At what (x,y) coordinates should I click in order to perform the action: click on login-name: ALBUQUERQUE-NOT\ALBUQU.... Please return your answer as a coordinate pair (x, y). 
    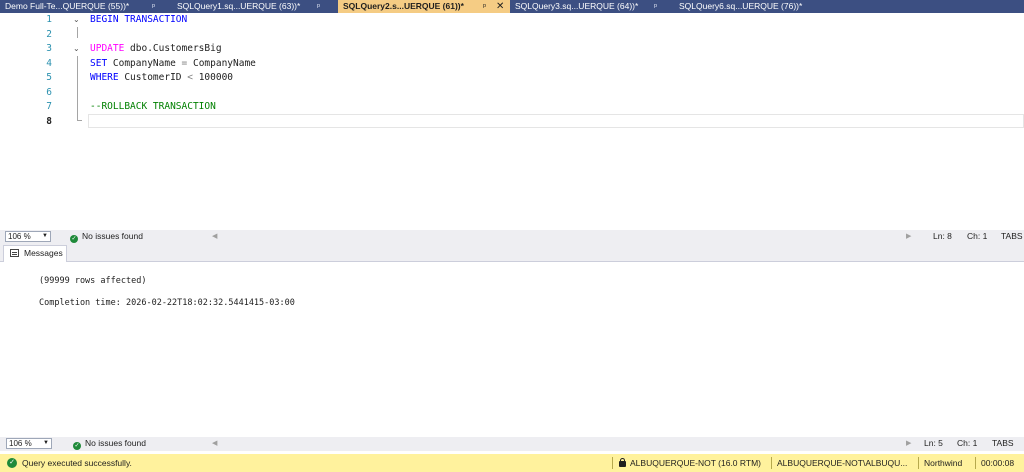
    Looking at the image, I should click on (842, 463).